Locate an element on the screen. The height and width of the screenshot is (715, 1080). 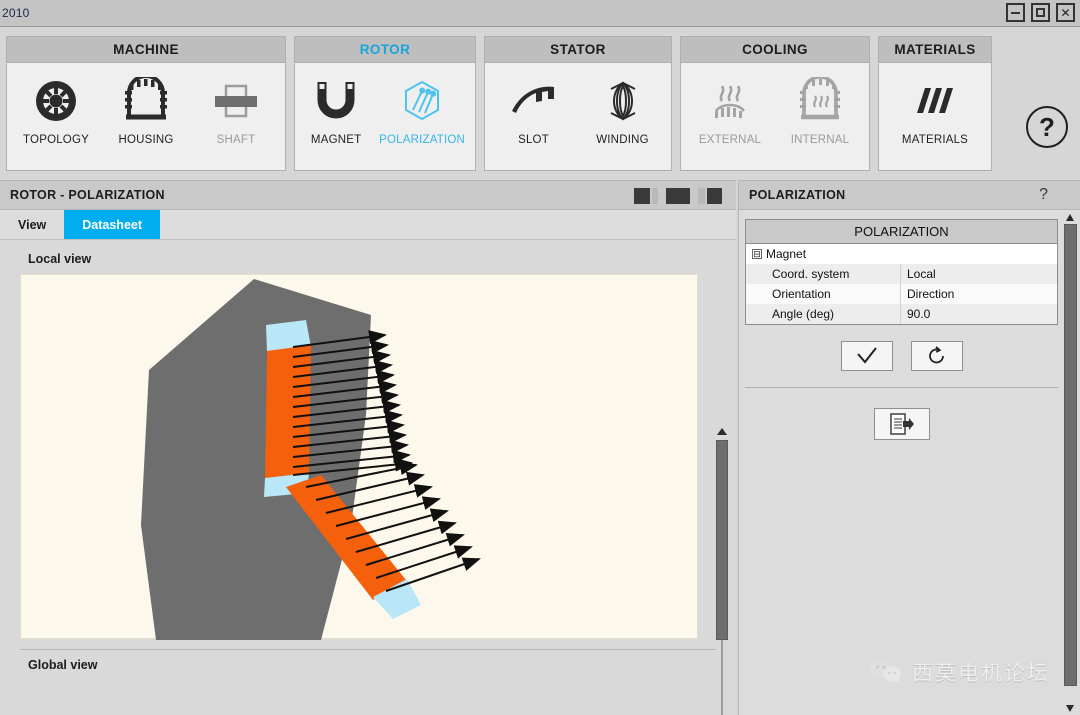
property-key: Angle (deg) is located at coordinates (823, 314).